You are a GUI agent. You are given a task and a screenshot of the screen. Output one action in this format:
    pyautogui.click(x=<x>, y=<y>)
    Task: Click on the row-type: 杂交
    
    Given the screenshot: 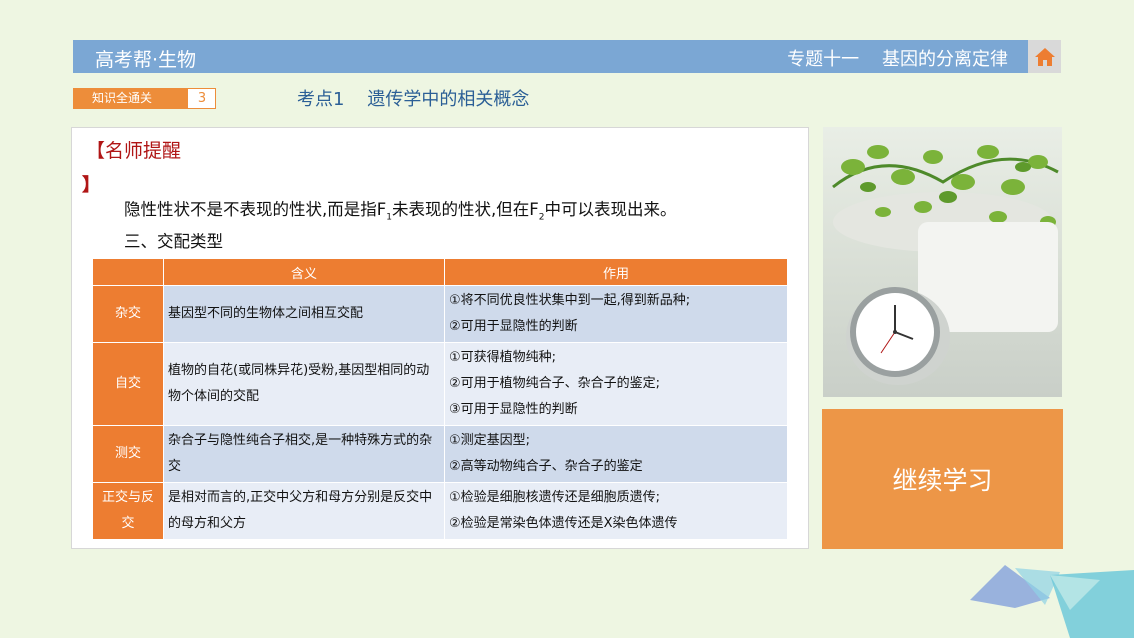 What is the action you would take?
    pyautogui.click(x=128, y=314)
    